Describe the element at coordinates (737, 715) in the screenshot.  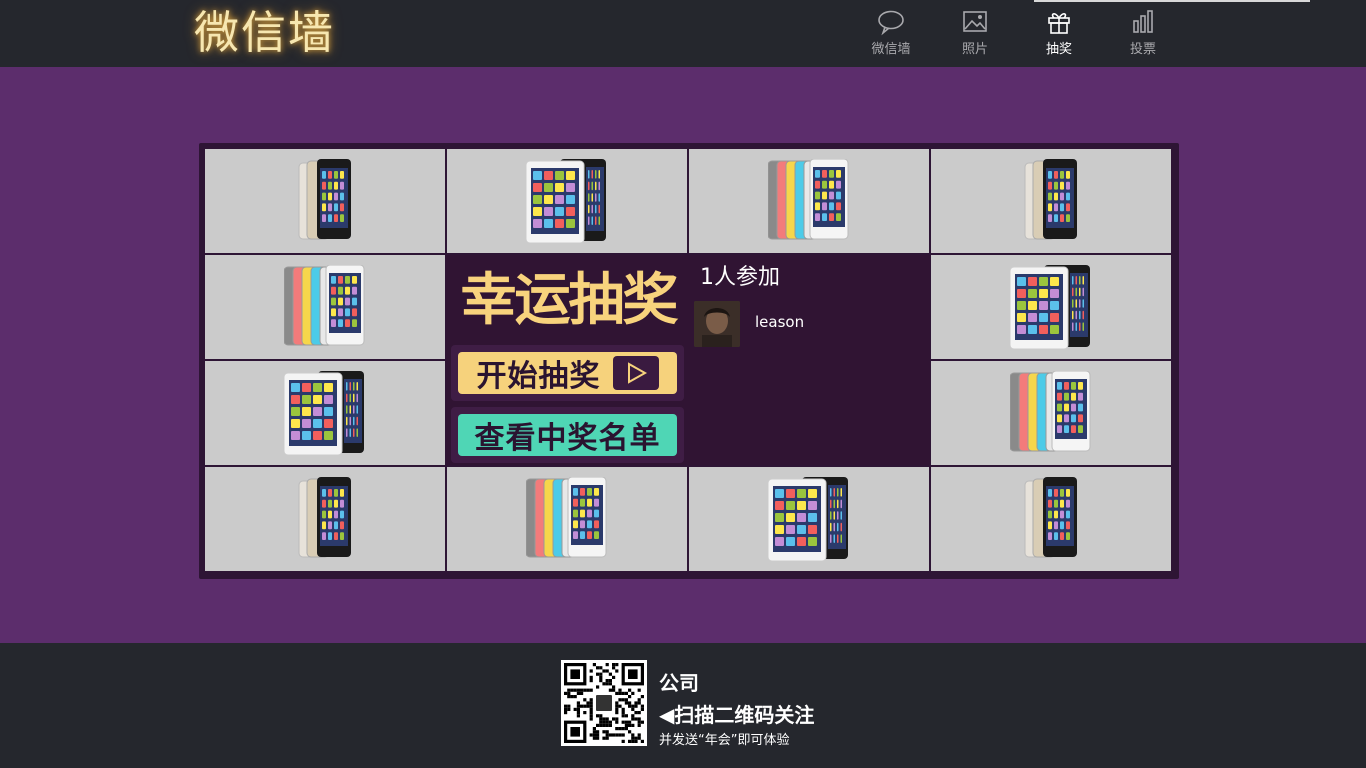
I see `scan-qr-text: ◀扫描二维码关注` at that location.